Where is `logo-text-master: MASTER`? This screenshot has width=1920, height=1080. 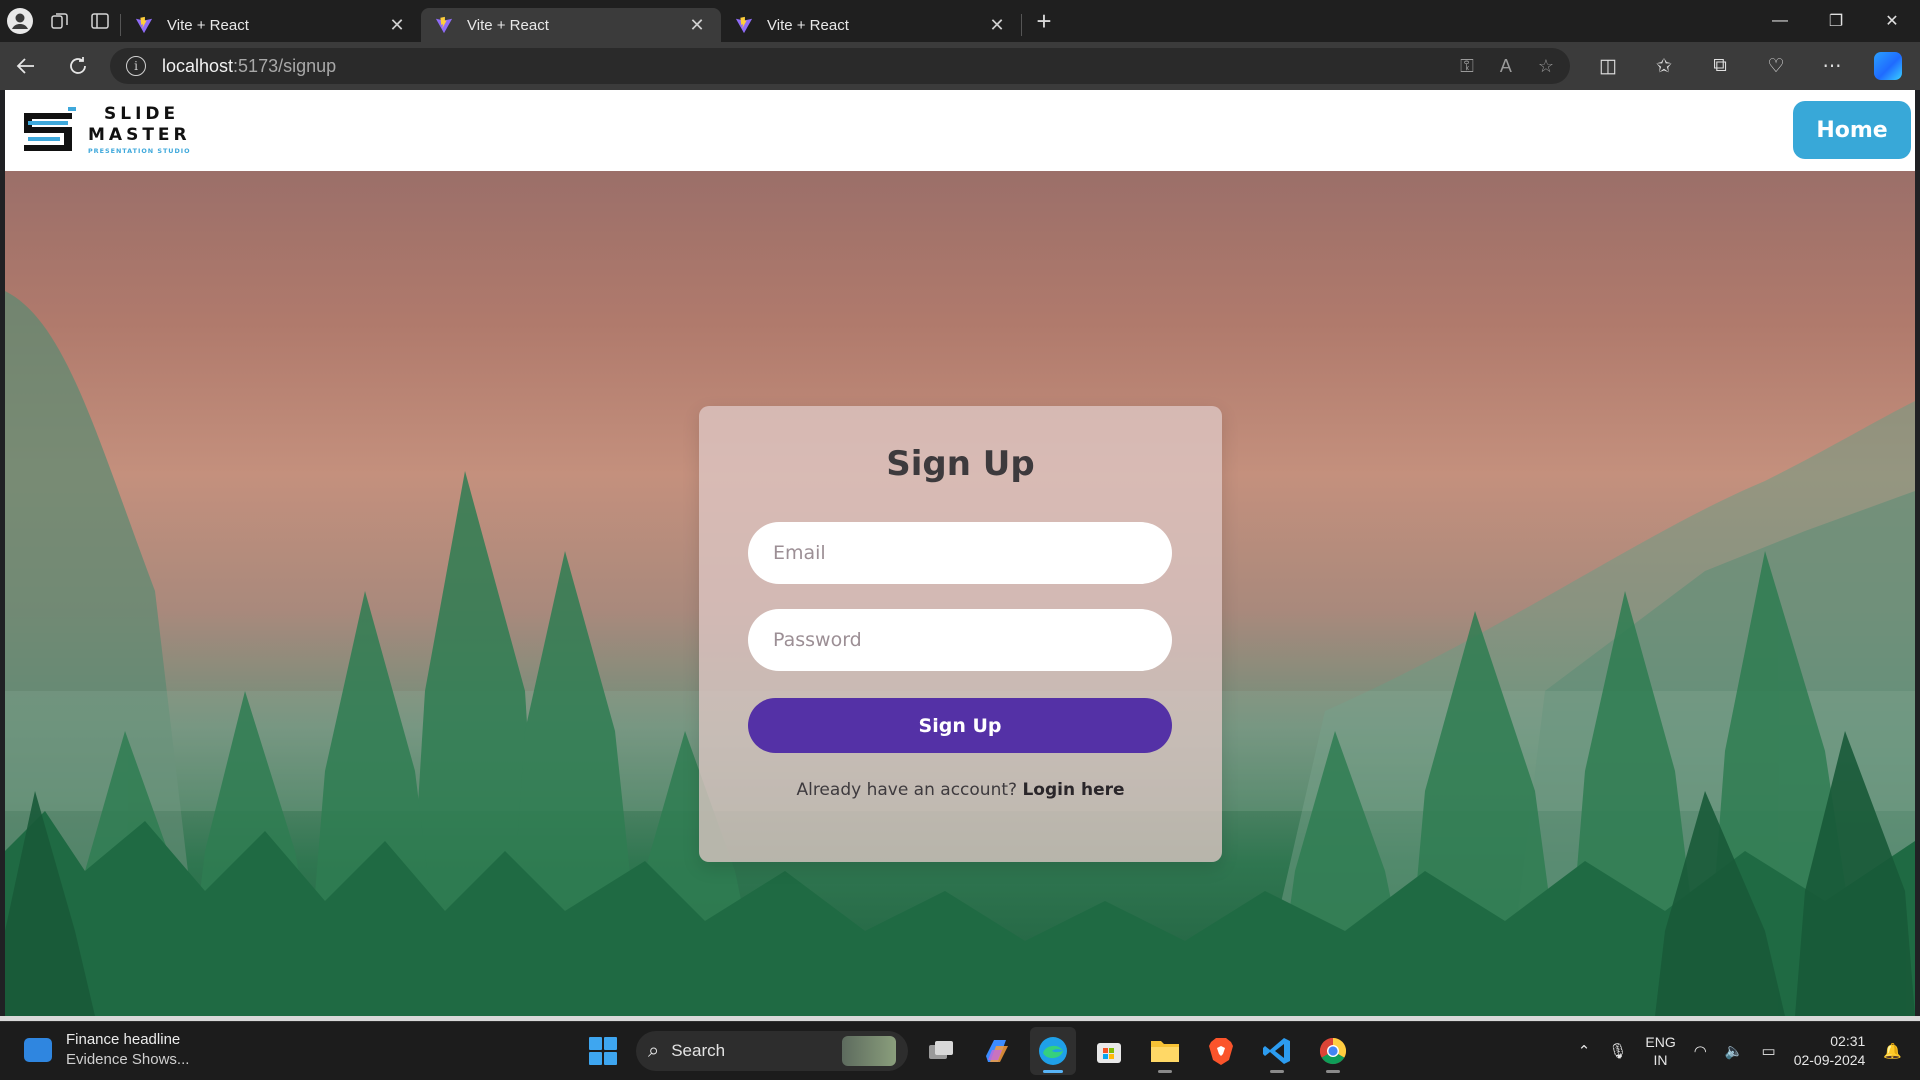 logo-text-master: MASTER is located at coordinates (139, 135).